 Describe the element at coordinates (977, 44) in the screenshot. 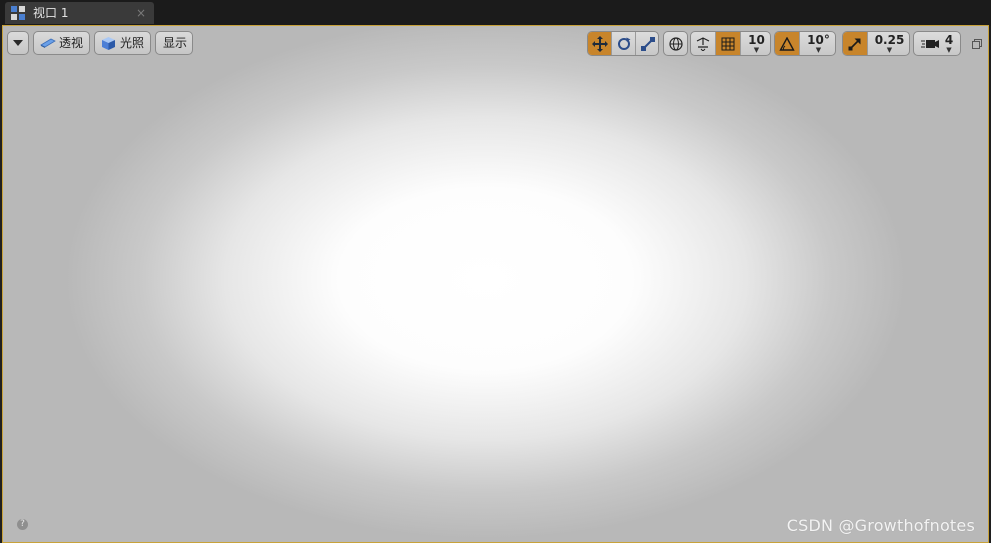

I see `restore-window-icon` at that location.